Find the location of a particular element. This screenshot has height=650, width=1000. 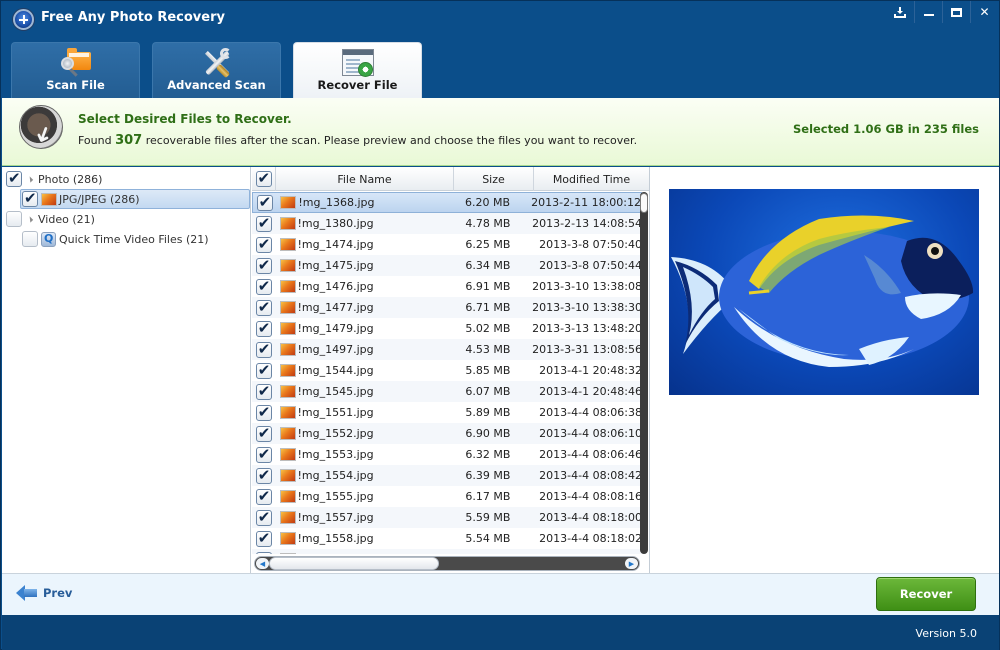

file-size: 6.20 MB is located at coordinates (488, 202).